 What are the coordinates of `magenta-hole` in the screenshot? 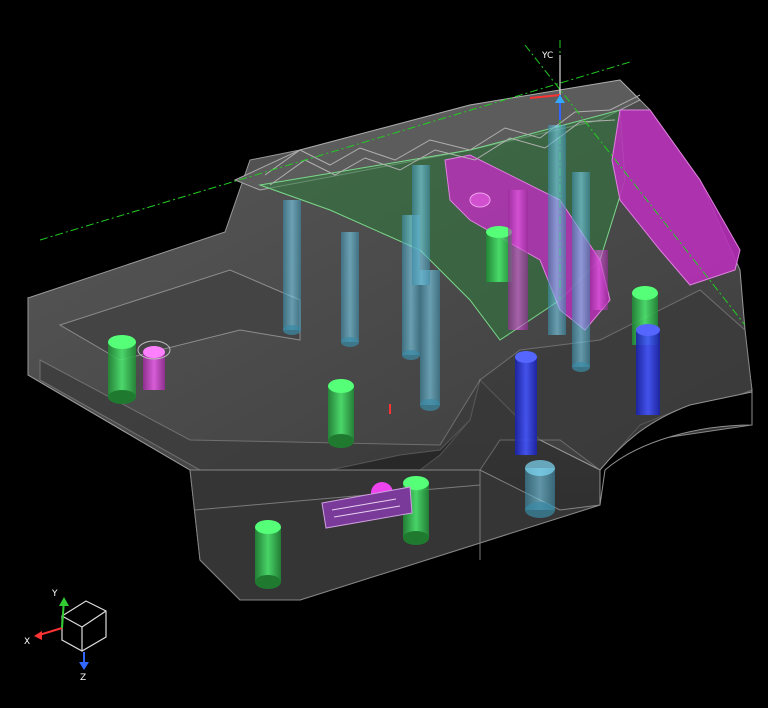 It's located at (480, 200).